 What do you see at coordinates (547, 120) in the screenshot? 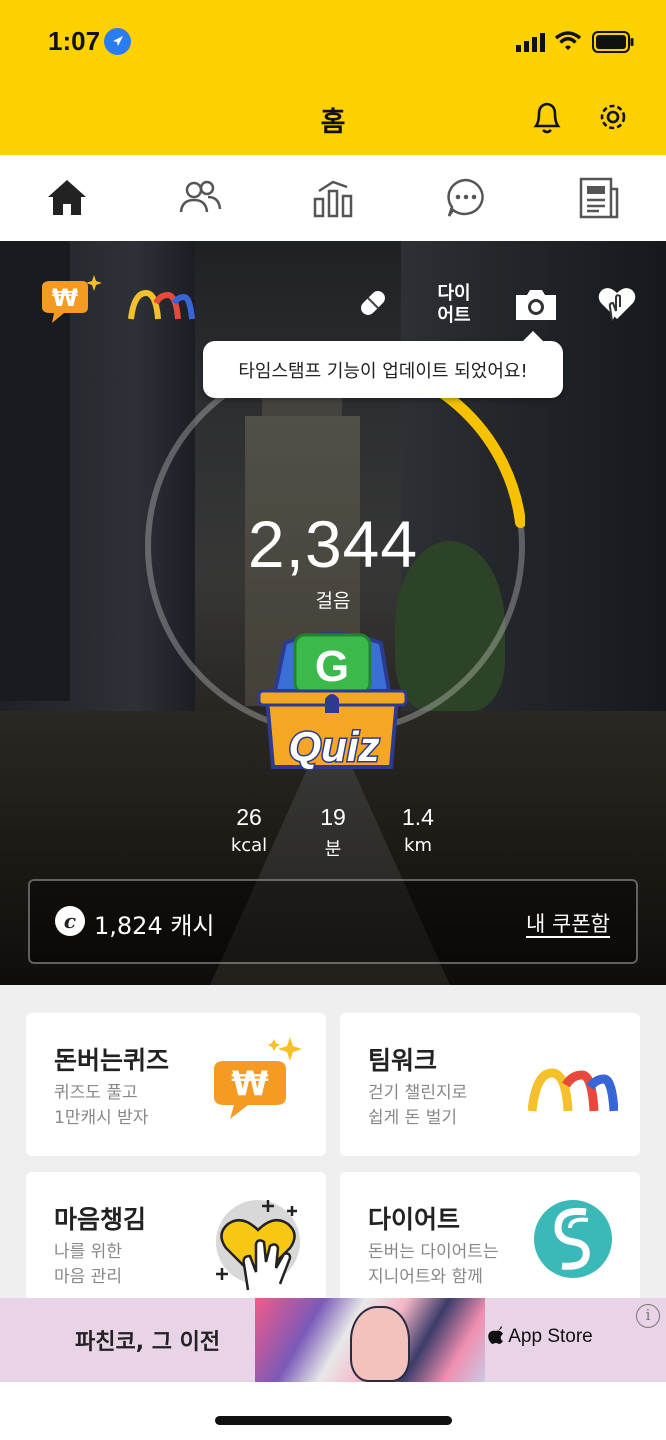
I see `bell-icon` at bounding box center [547, 120].